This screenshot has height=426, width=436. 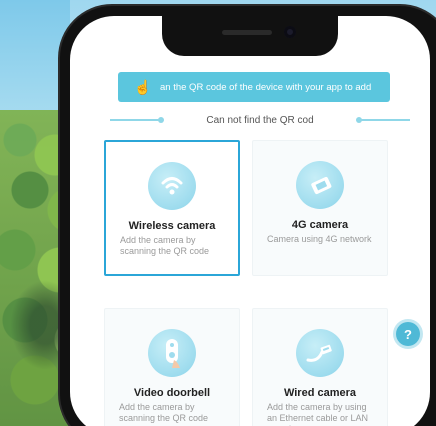 I want to click on ethernet-cable-icon, so click(x=320, y=353).